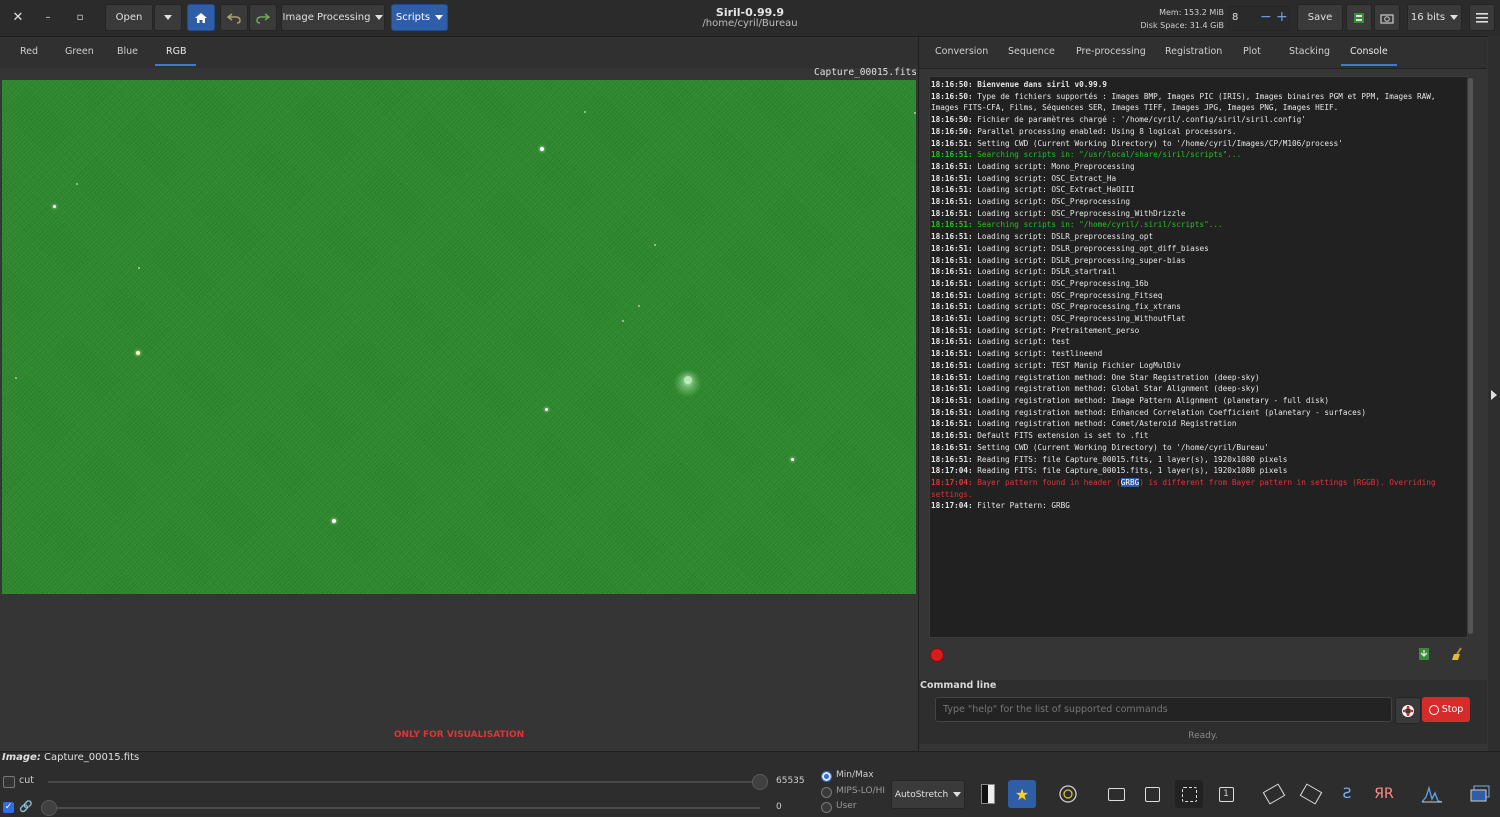 Image resolution: width=1500 pixels, height=817 pixels. What do you see at coordinates (1494, 393) in the screenshot?
I see `side-panel-toggle` at bounding box center [1494, 393].